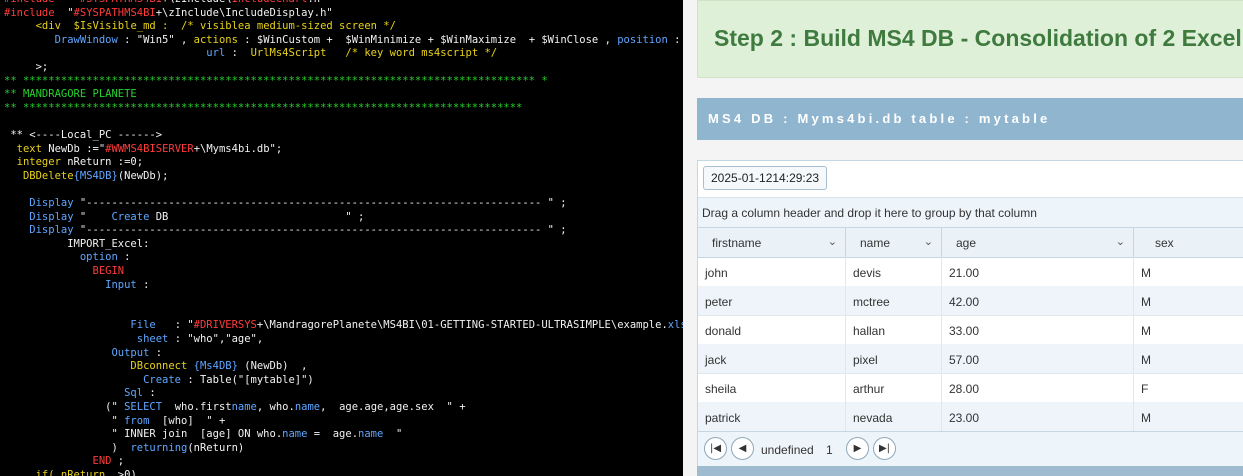  What do you see at coordinates (250, 379) in the screenshot?
I see `code-token: : Table("[mytable]")` at bounding box center [250, 379].